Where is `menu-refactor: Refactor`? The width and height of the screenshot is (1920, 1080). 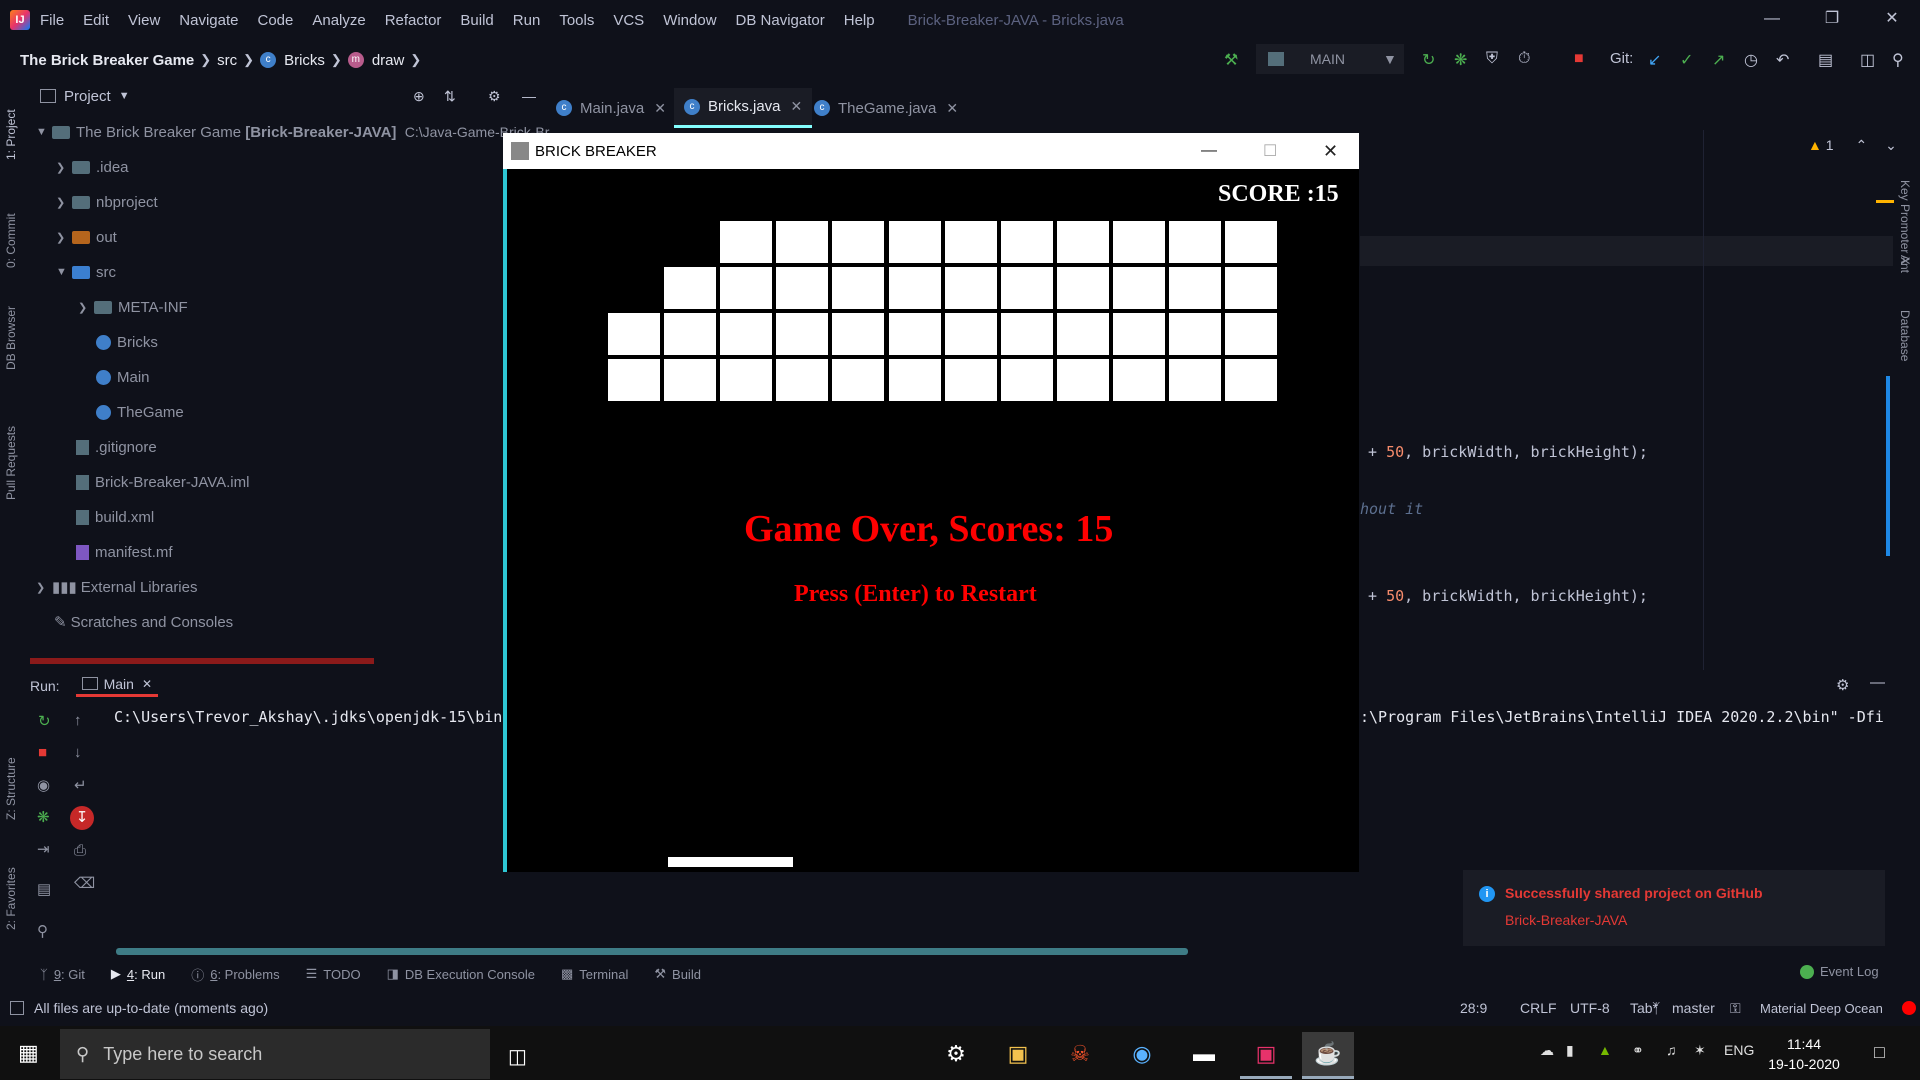
menu-refactor: Refactor is located at coordinates (413, 20).